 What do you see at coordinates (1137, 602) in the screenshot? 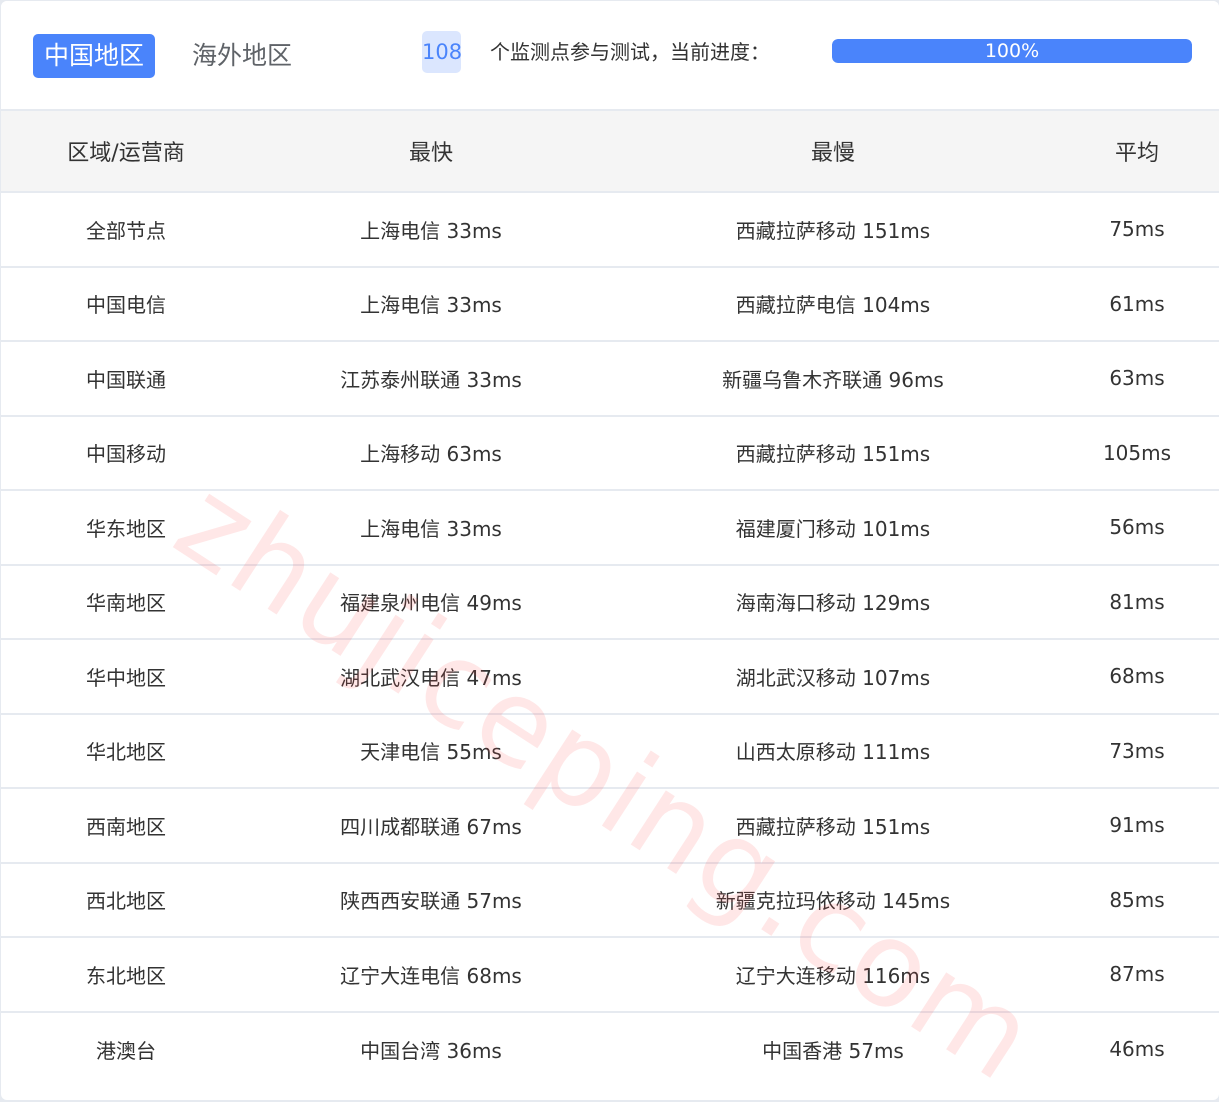
I see `cell-average: 81ms` at bounding box center [1137, 602].